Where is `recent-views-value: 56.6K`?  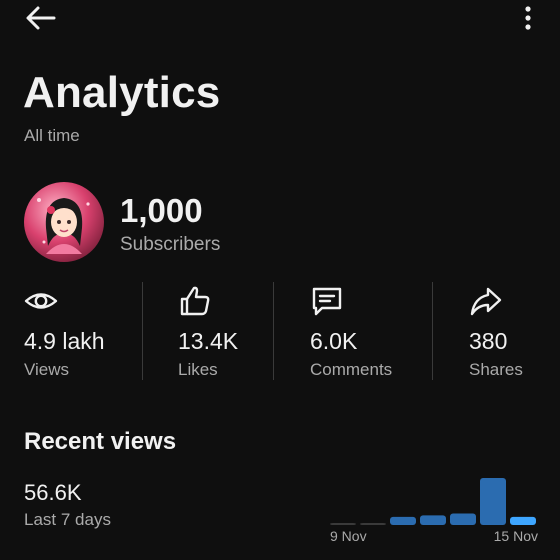 recent-views-value: 56.6K is located at coordinates (53, 492).